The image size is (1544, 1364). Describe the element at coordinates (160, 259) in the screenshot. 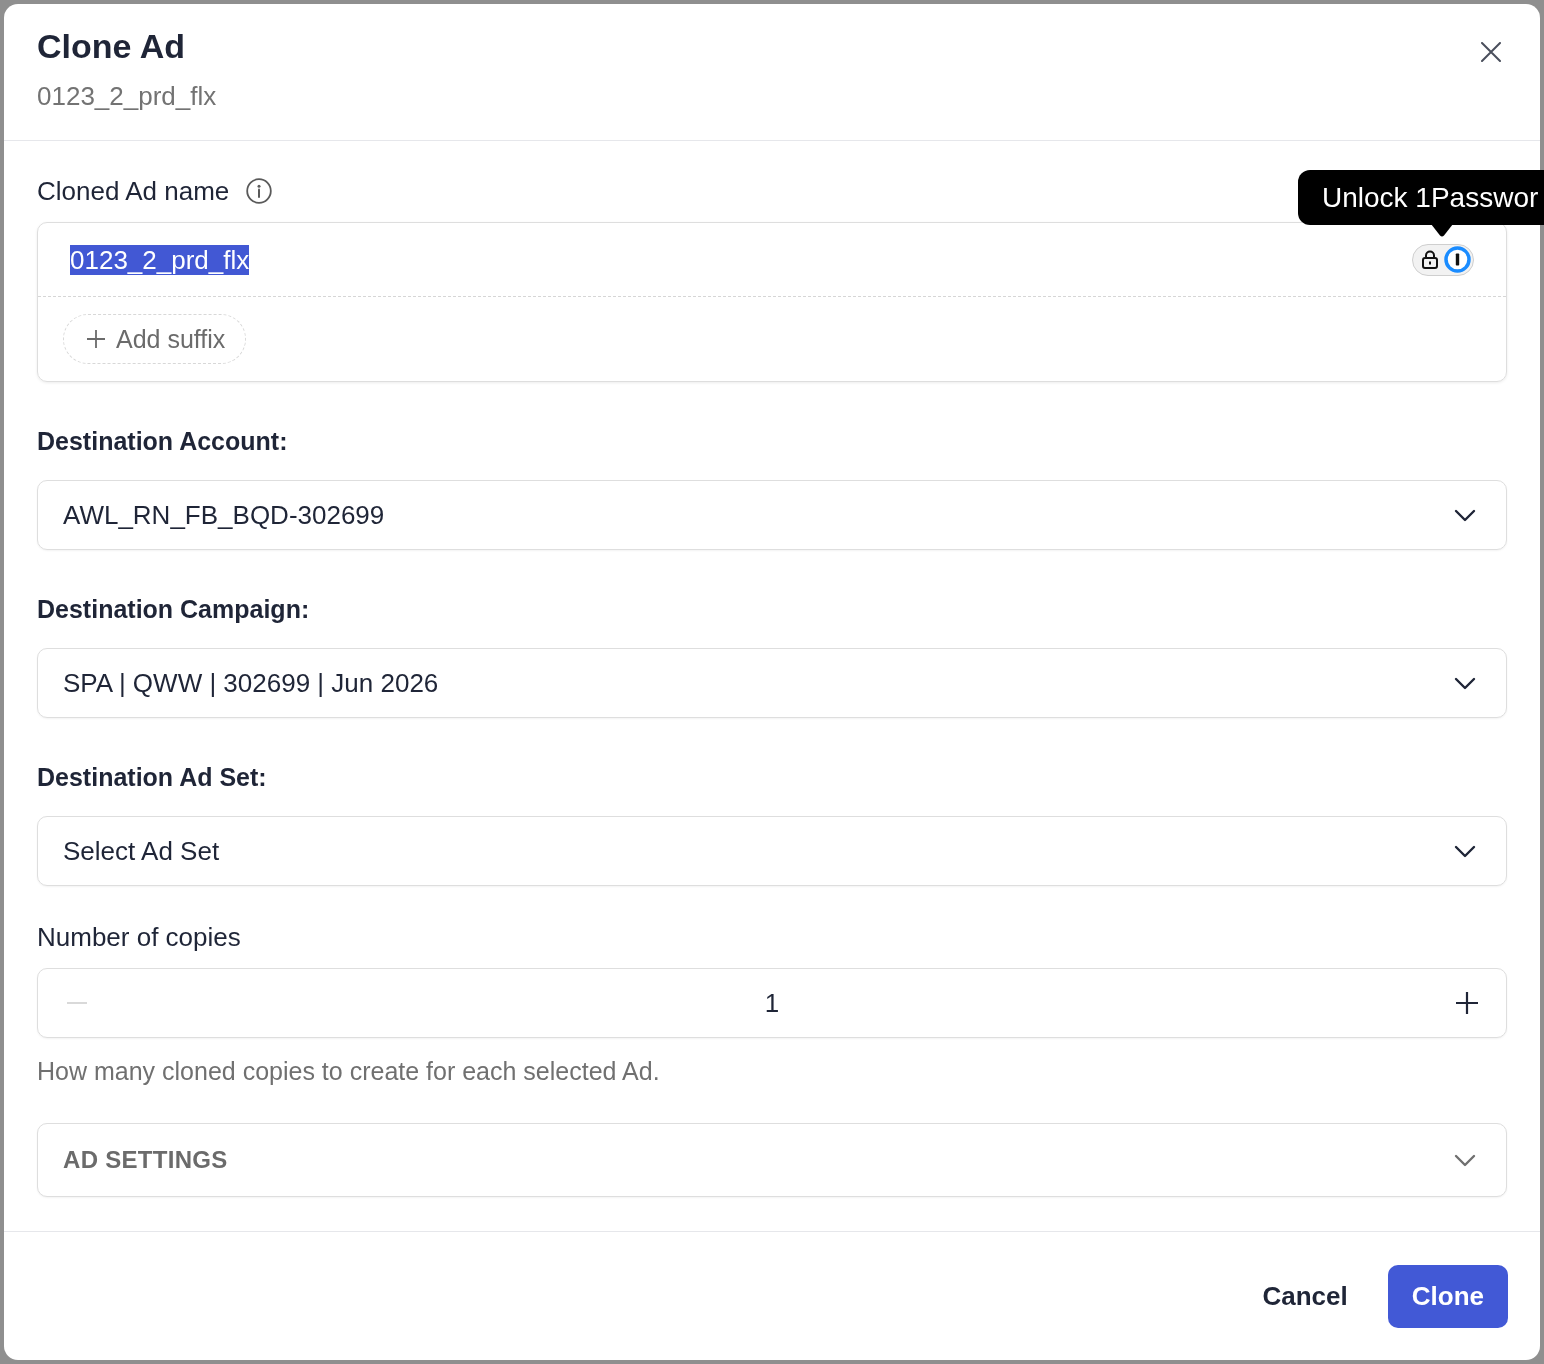

I see `selected-text: 0123_2_prd_flx` at that location.